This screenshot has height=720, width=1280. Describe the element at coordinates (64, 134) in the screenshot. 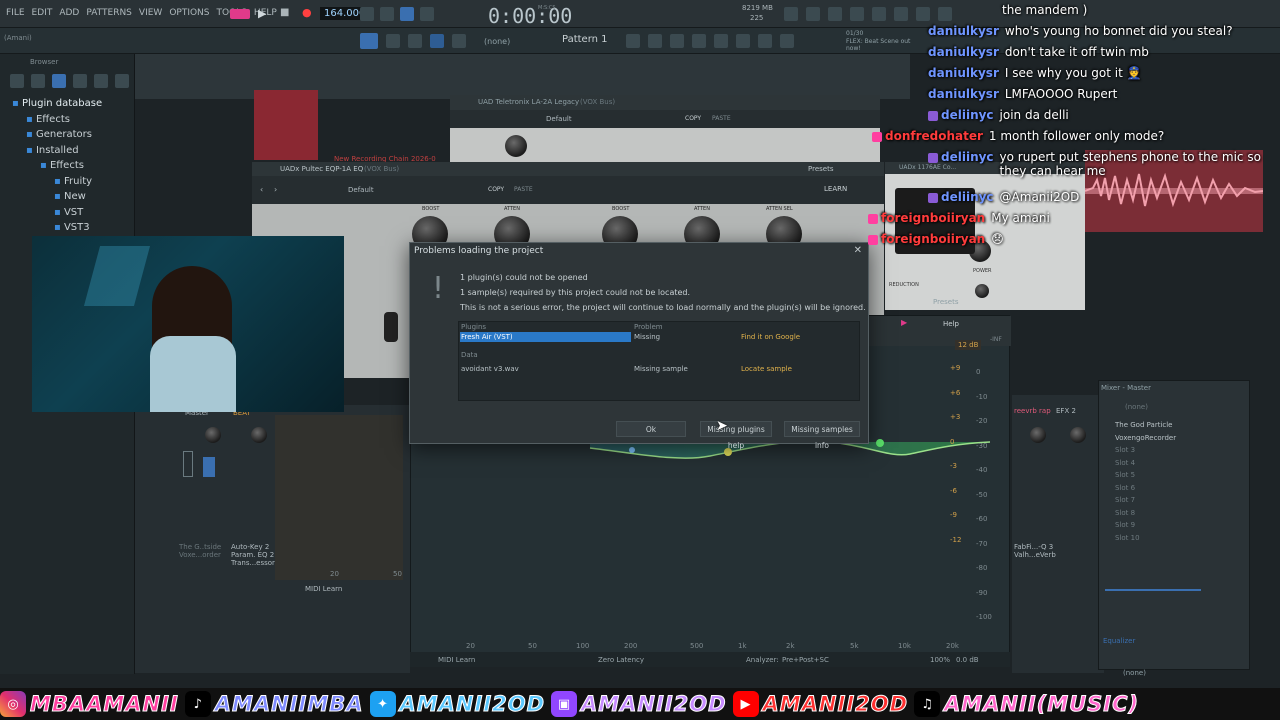

I see `tree-generators: Generators` at that location.